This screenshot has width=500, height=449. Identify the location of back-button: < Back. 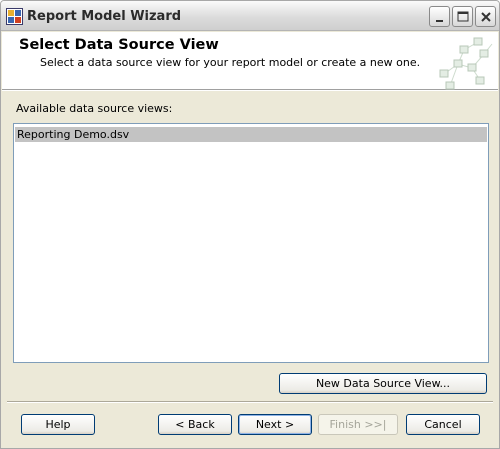
(195, 424).